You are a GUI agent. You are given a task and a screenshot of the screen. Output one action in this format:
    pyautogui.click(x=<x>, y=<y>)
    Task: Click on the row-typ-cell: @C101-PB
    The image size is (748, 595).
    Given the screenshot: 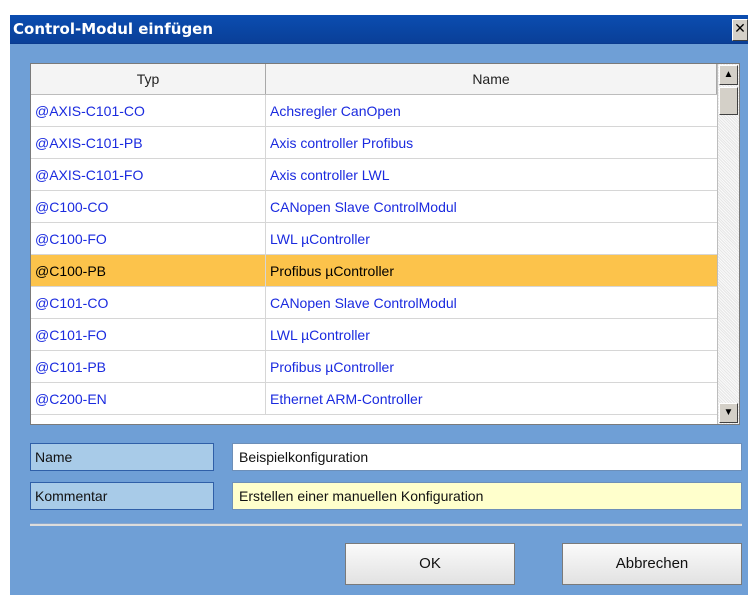 What is the action you would take?
    pyautogui.click(x=148, y=367)
    